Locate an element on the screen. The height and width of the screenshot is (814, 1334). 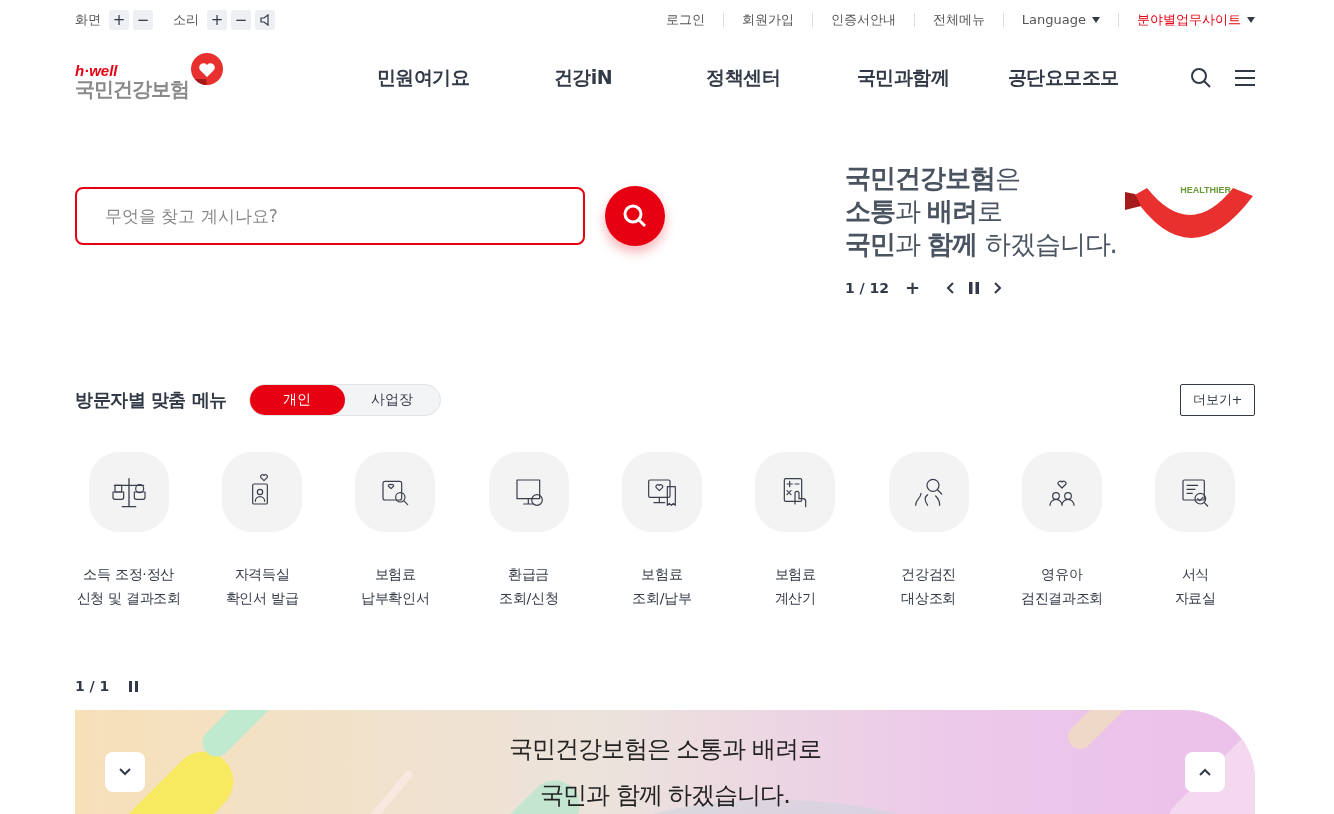
nav-menu-item: 건강iN is located at coordinates (583, 78).